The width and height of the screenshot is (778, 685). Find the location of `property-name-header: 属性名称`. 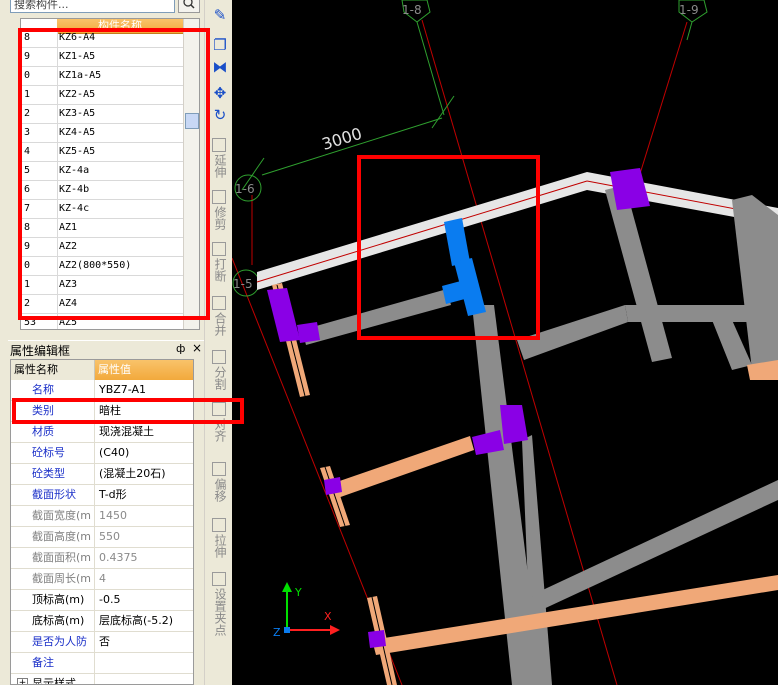

property-name-header: 属性名称 is located at coordinates (53, 370).